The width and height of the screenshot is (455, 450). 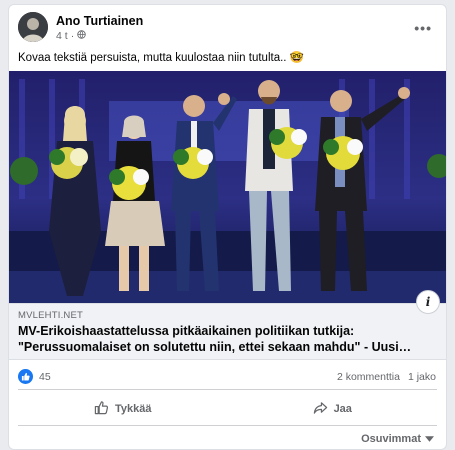 What do you see at coordinates (422, 377) in the screenshot?
I see `share-count: 1 jako` at bounding box center [422, 377].